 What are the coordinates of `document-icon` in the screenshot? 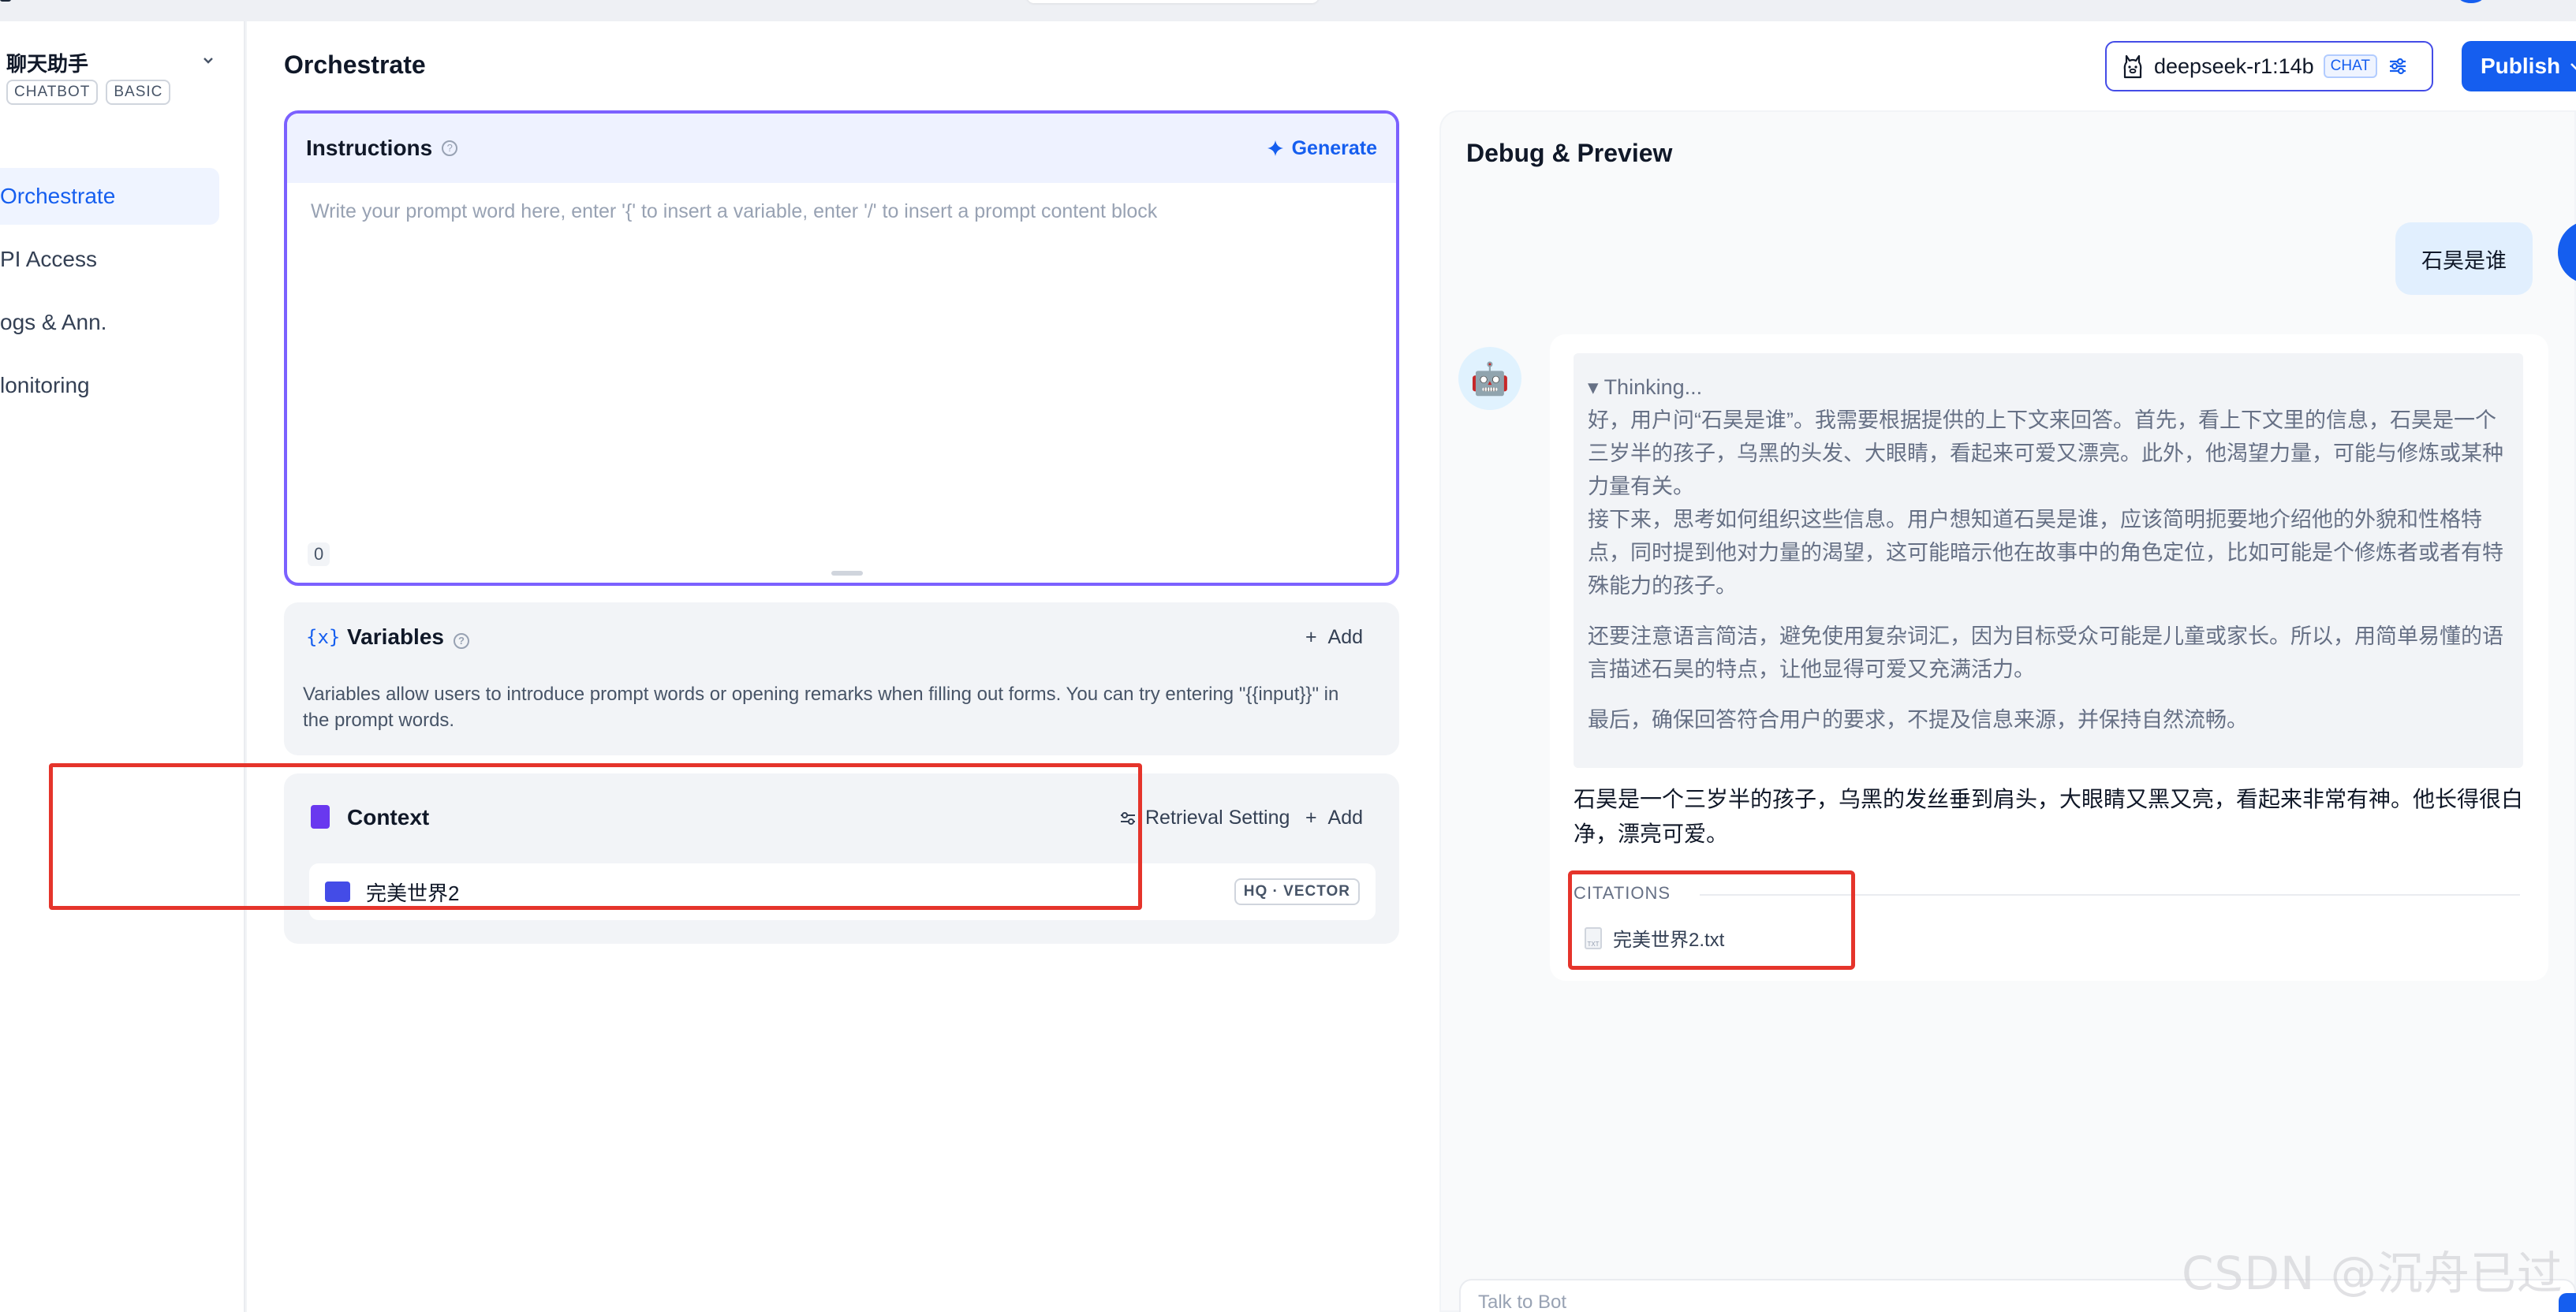 It's located at (320, 817).